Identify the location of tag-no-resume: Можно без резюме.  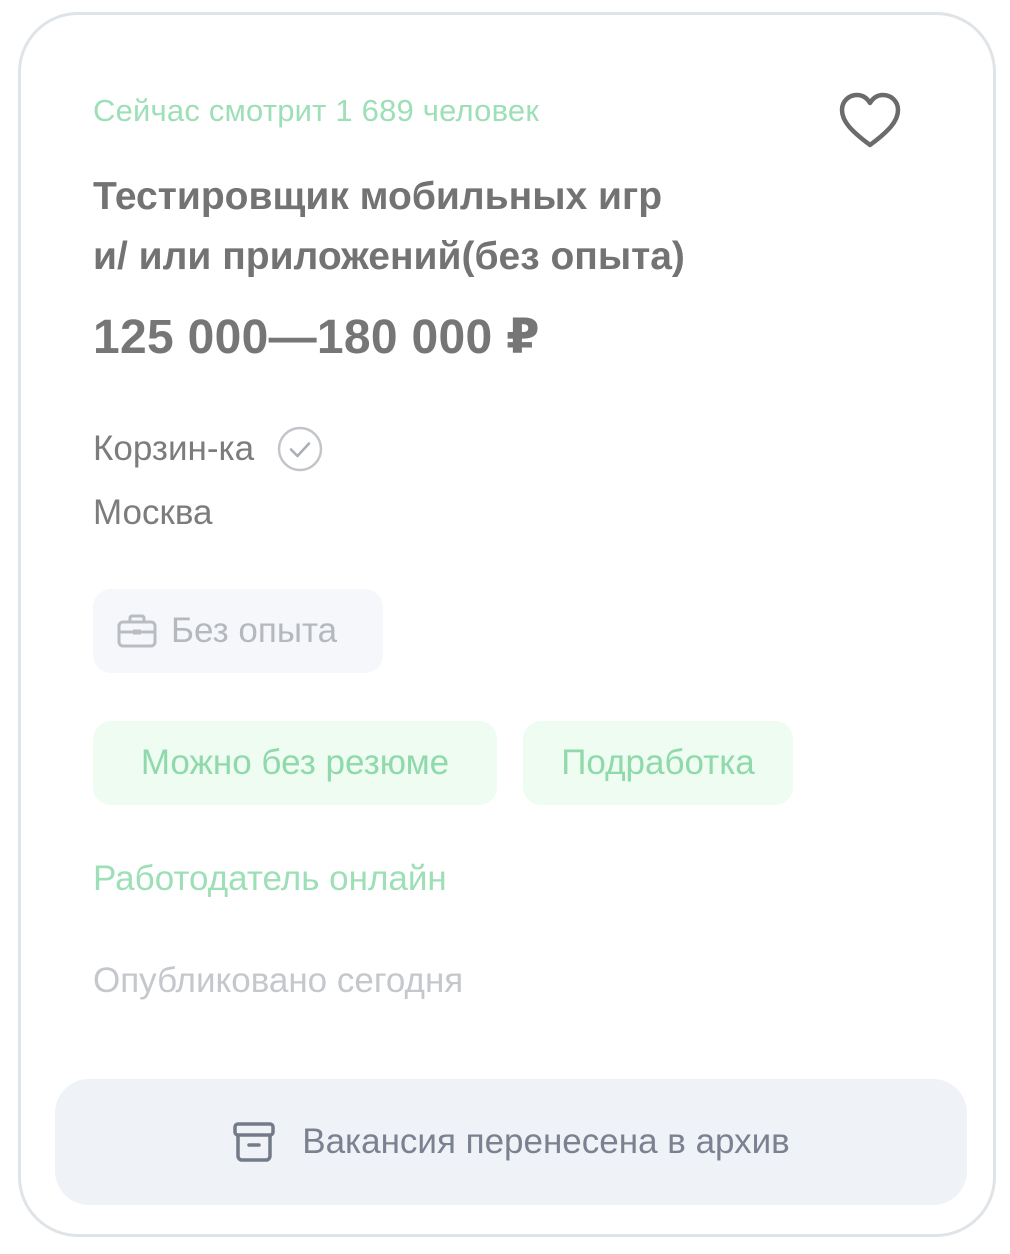
(295, 763).